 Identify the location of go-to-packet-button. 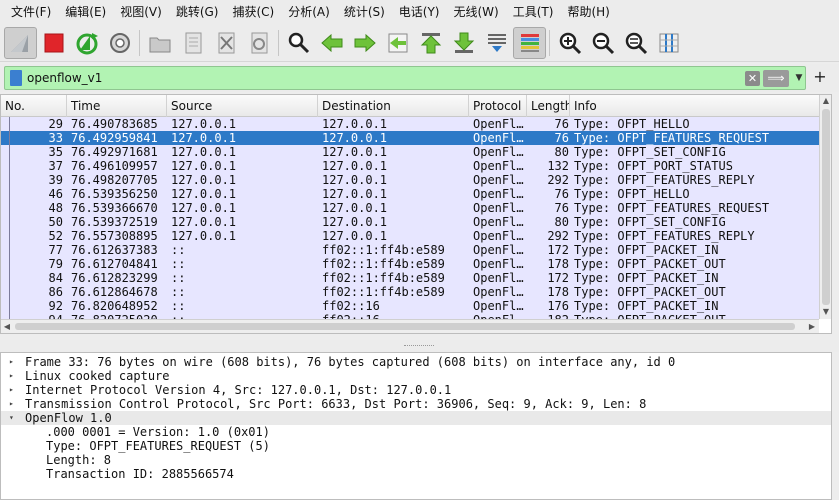
(397, 43).